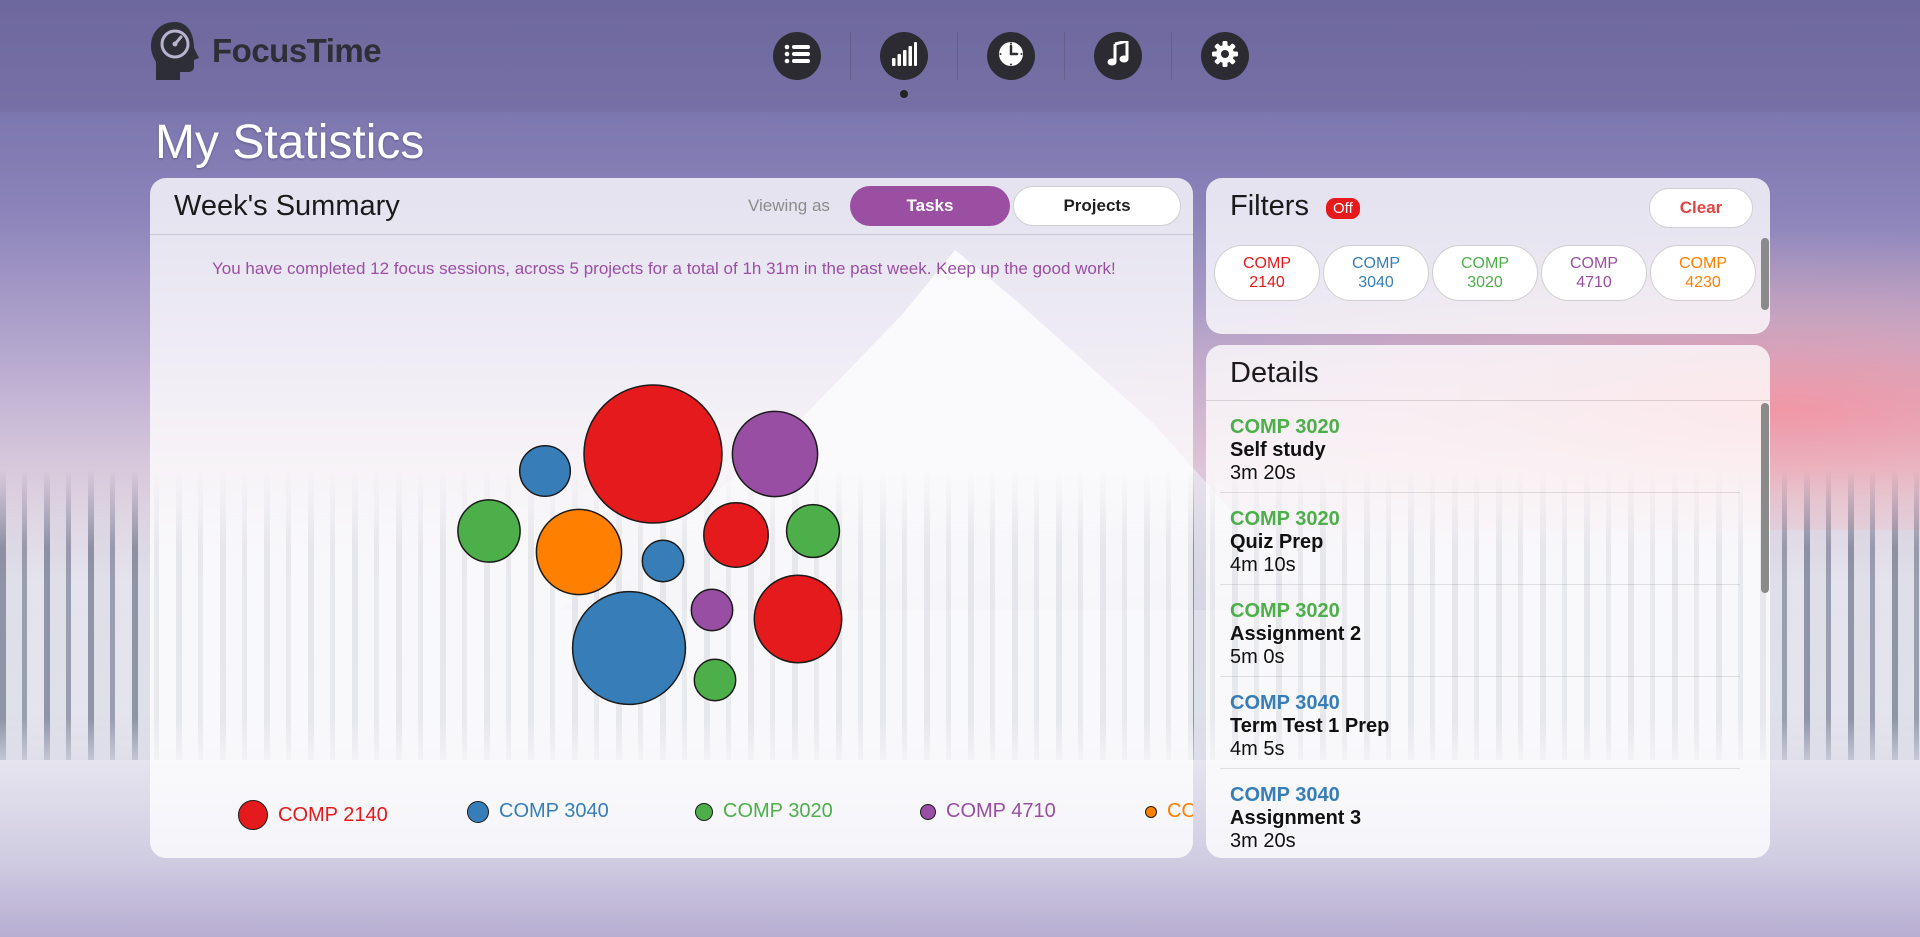 The width and height of the screenshot is (1920, 937). Describe the element at coordinates (1257, 657) in the screenshot. I see `detail-duration: 5m 0s` at that location.